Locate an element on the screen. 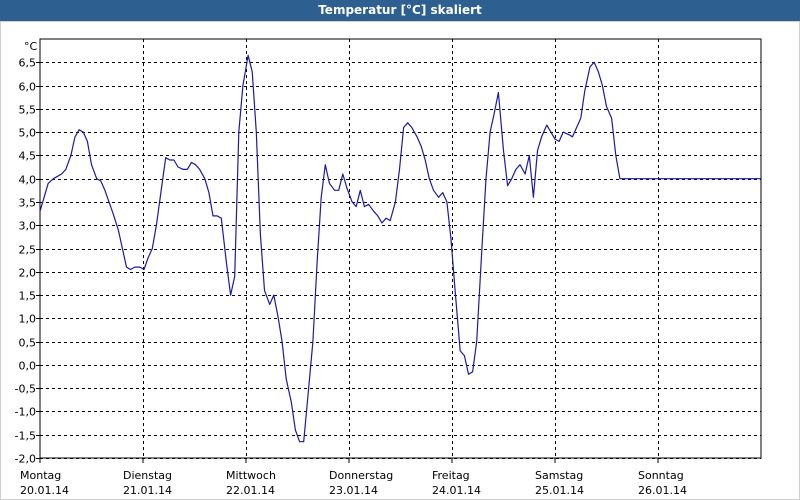 This screenshot has width=800, height=500. x-tick-date: 21.01.14 is located at coordinates (147, 490).